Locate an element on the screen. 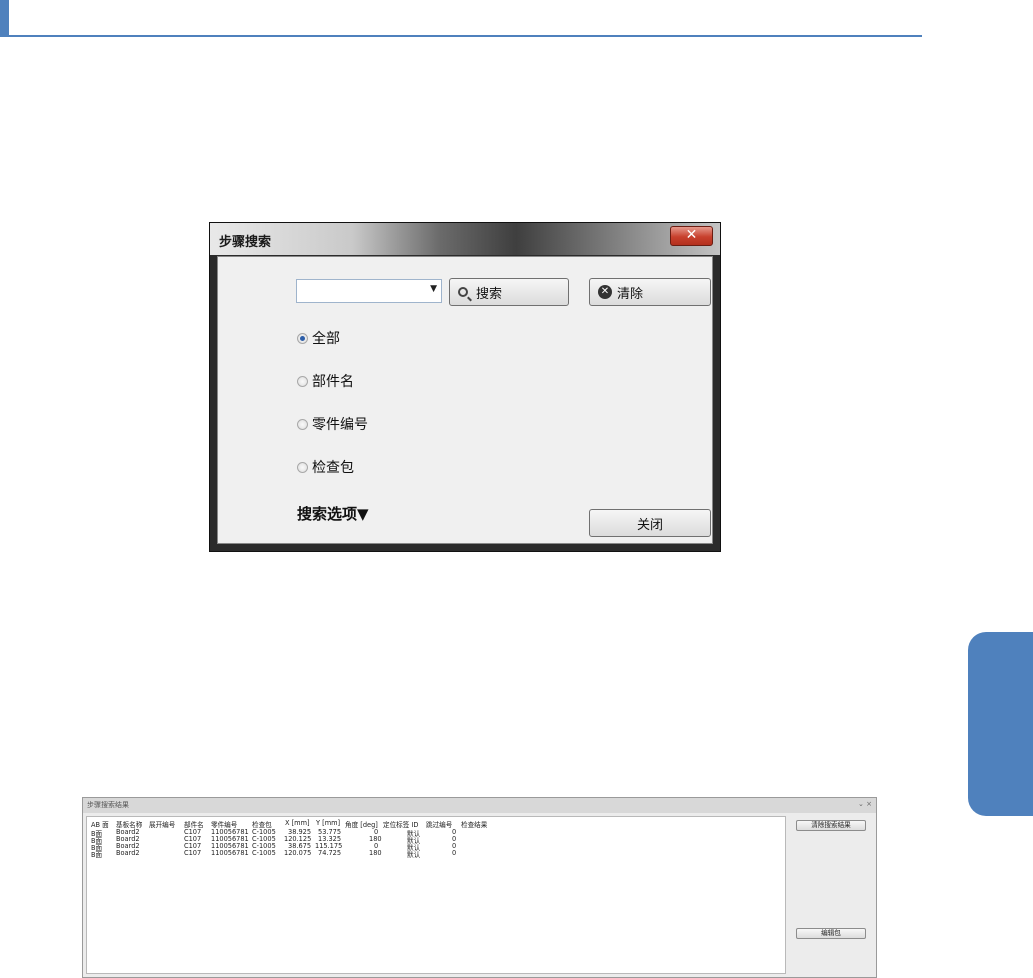 The height and width of the screenshot is (978, 1033). search-combobox: ▼ is located at coordinates (369, 291).